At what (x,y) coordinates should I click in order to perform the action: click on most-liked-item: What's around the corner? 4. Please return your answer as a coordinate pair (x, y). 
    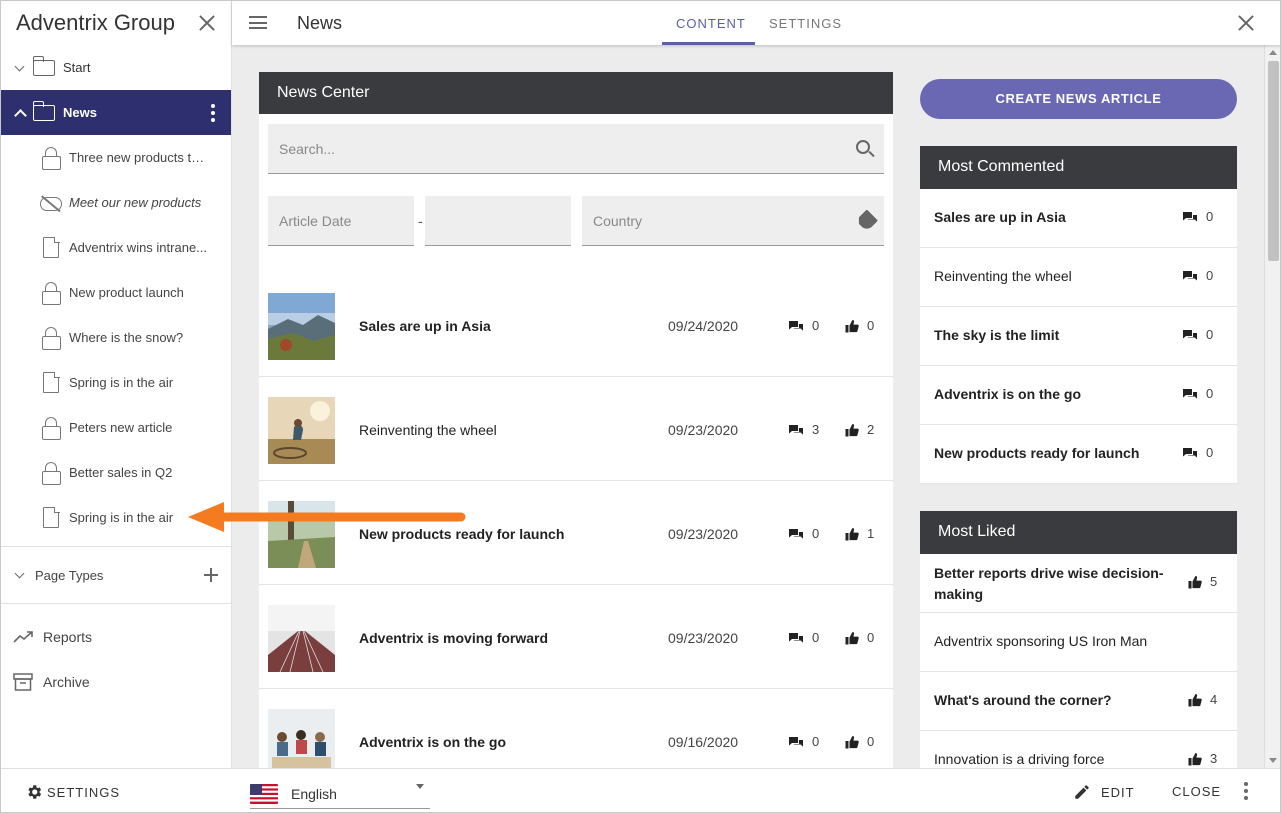
    Looking at the image, I should click on (1078, 701).